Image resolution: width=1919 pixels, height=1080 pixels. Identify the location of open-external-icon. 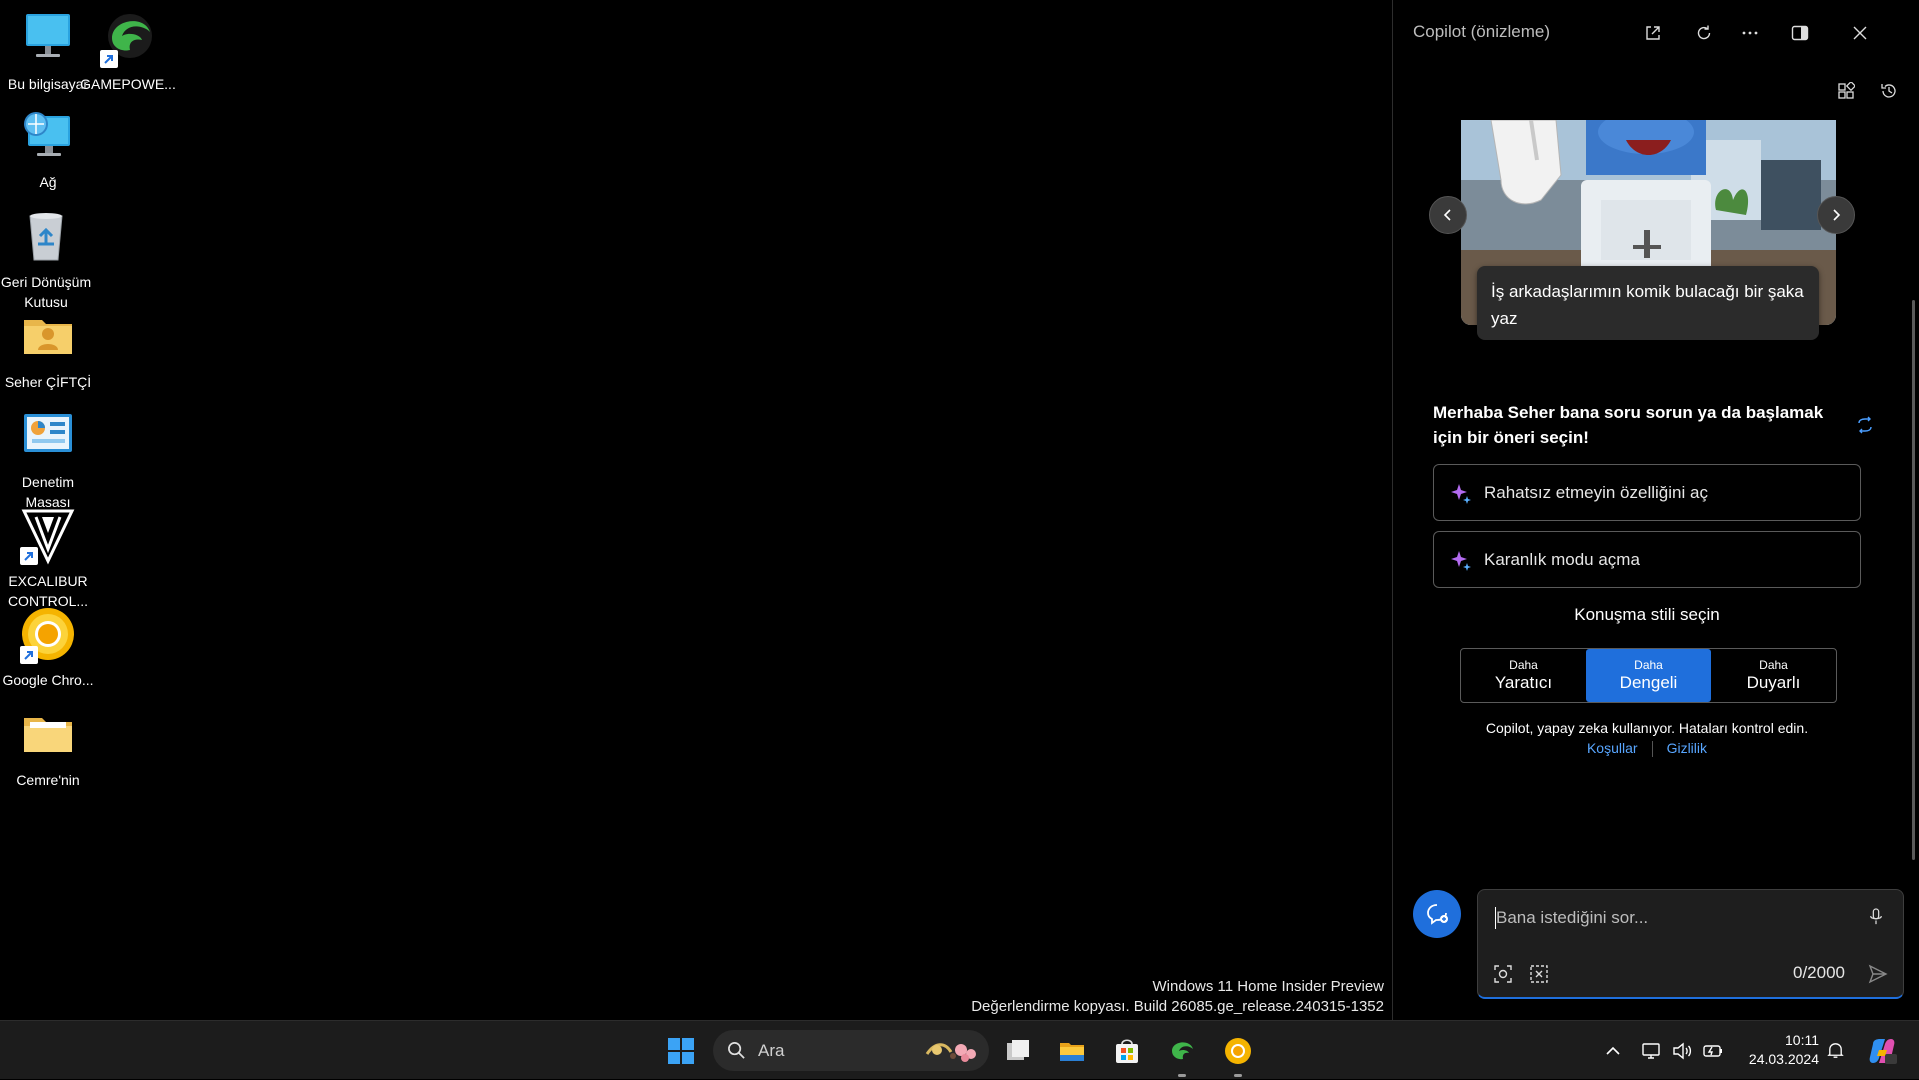
(1653, 33).